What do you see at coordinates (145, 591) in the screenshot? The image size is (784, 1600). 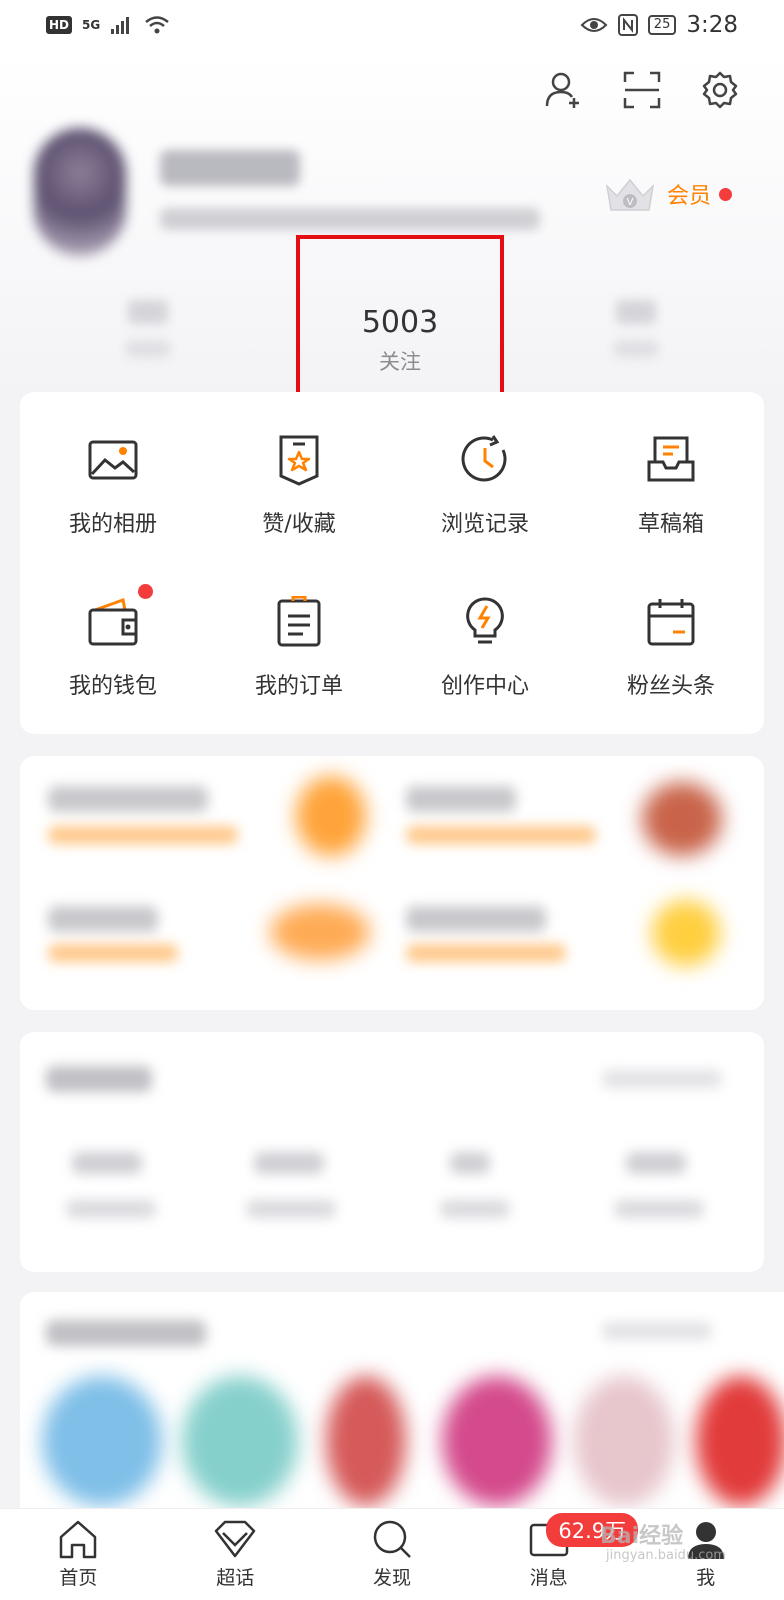 I see `wallet-notification-dot` at bounding box center [145, 591].